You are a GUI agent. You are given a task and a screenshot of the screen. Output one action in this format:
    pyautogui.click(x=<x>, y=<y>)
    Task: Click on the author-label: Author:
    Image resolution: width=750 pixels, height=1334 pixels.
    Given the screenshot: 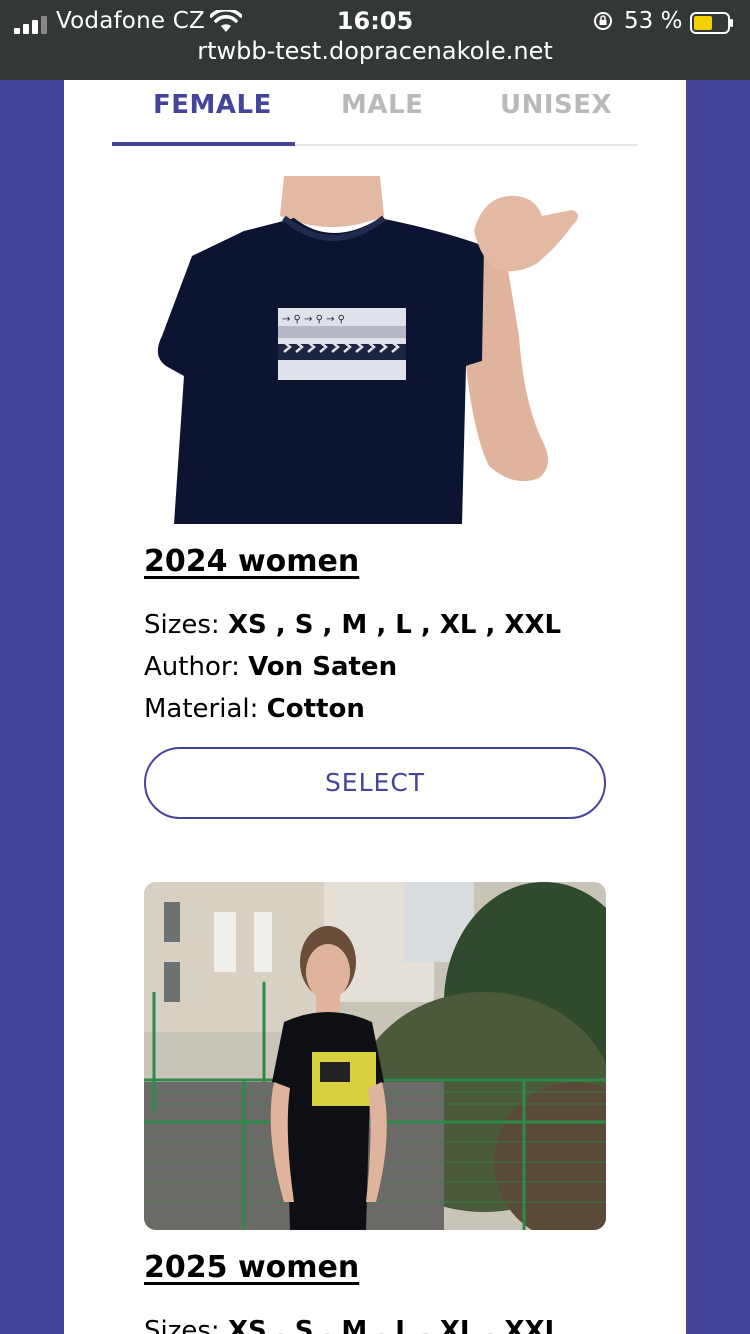 What is the action you would take?
    pyautogui.click(x=192, y=667)
    